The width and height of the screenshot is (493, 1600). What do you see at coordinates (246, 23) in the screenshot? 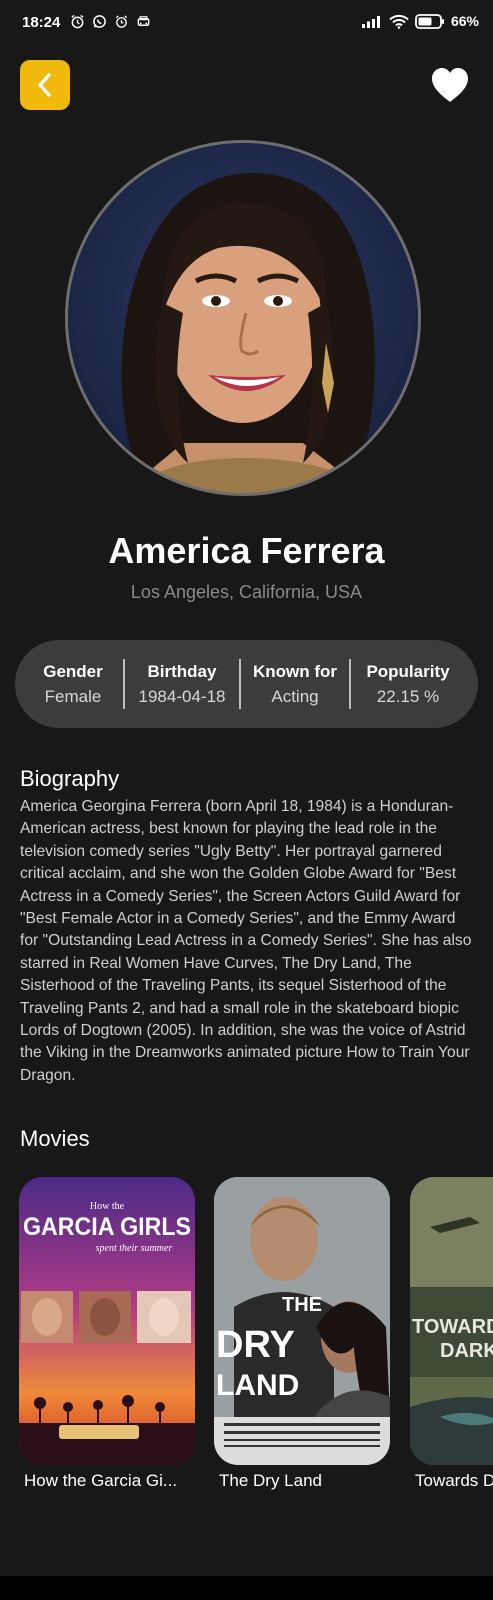
I see `status-bar: 18:24 66%` at bounding box center [246, 23].